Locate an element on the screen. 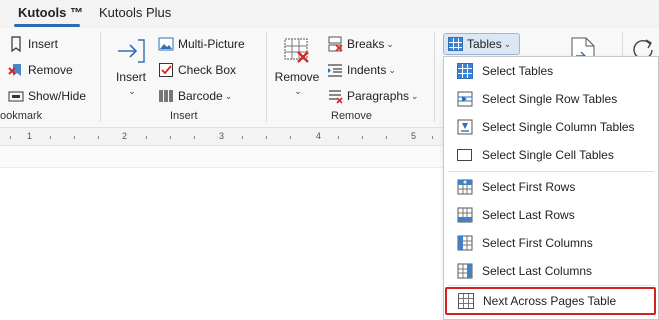 Image resolution: width=659 pixels, height=320 pixels. ruler-number: 5 is located at coordinates (414, 136).